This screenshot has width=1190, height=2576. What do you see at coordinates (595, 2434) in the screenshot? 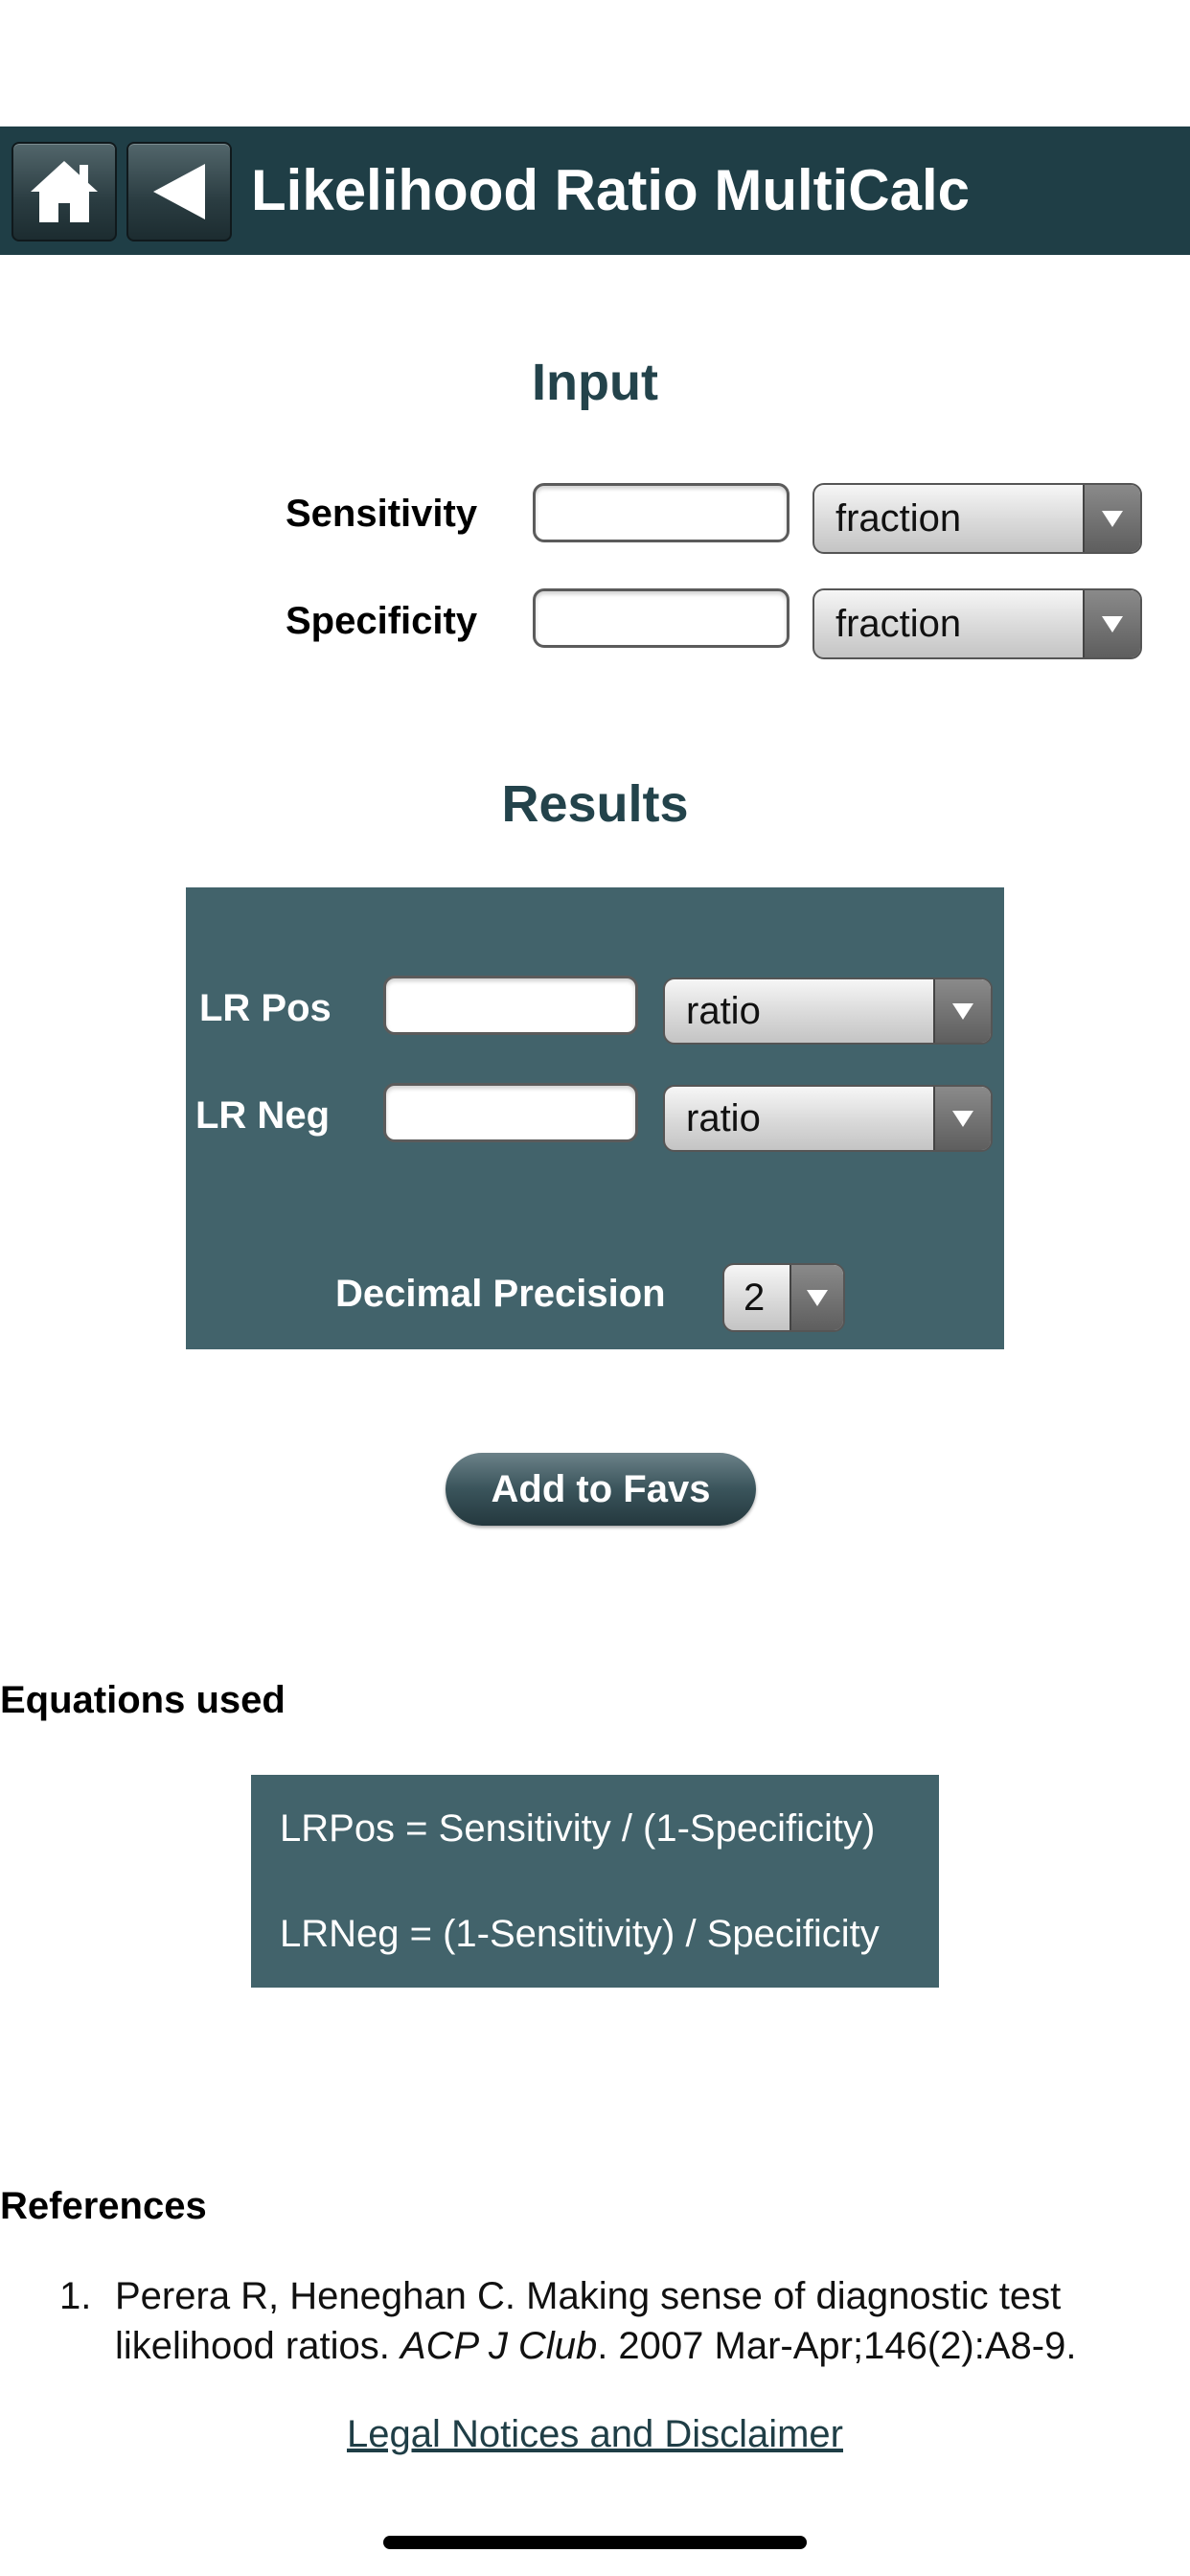
I see `legal-notices-link: Legal Notices and Disclaimer` at bounding box center [595, 2434].